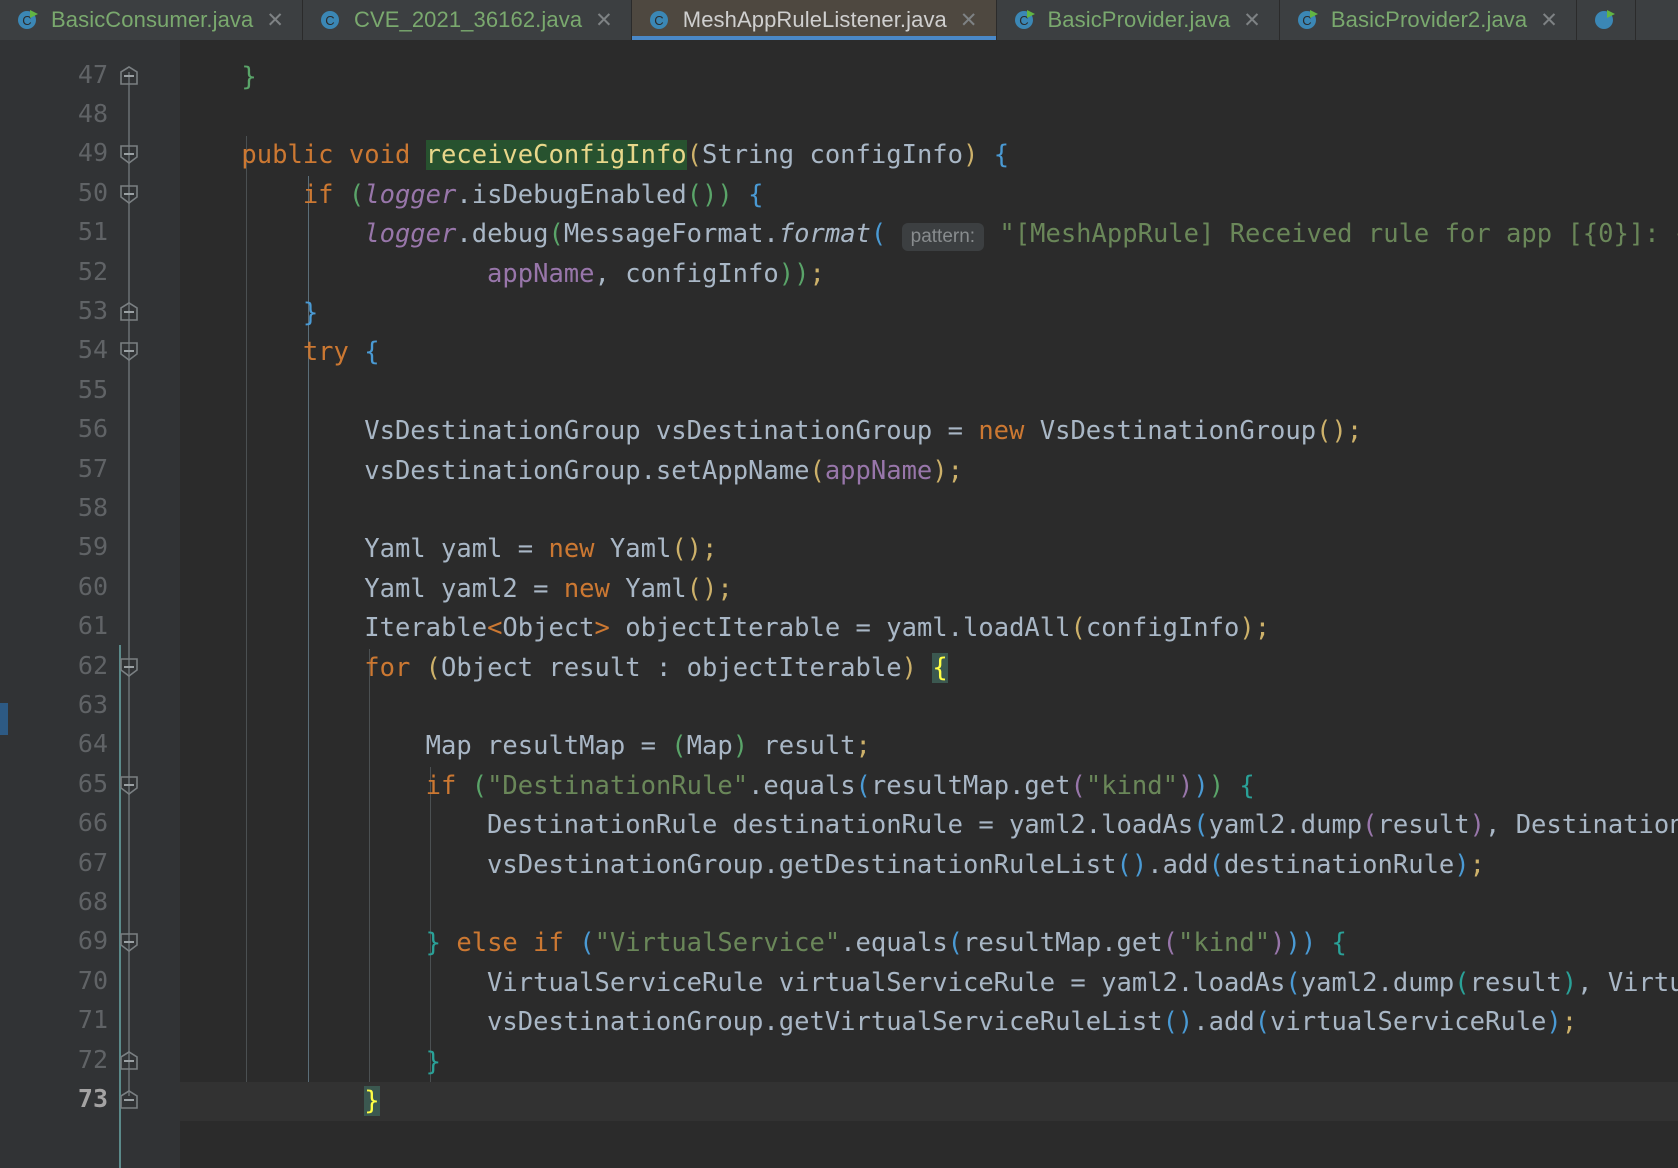 This screenshot has height=1168, width=1678. Describe the element at coordinates (656, 667) in the screenshot. I see `code-line: for (Object result : objectIterable) {` at that location.